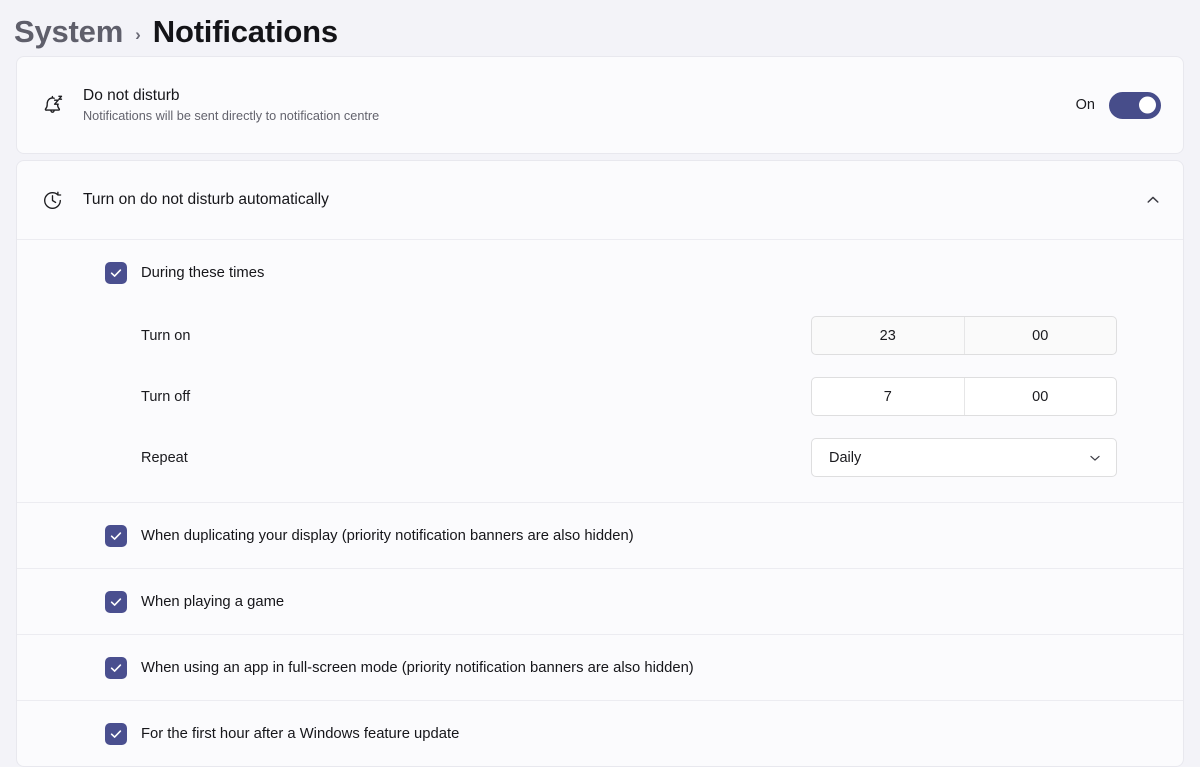  What do you see at coordinates (888, 335) in the screenshot?
I see `turn-on-hour-input: 23` at bounding box center [888, 335].